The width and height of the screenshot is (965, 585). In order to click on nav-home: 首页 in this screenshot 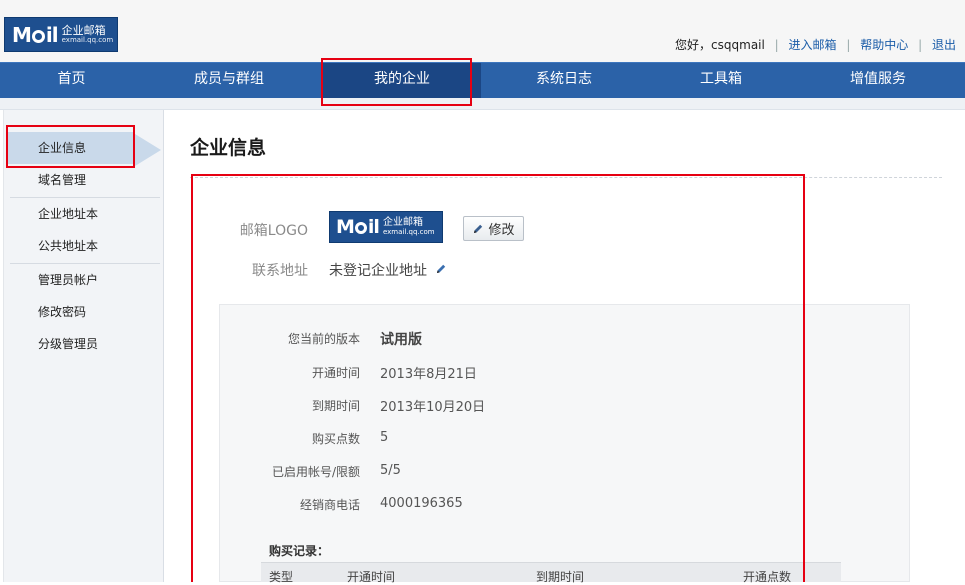, I will do `click(71, 80)`.